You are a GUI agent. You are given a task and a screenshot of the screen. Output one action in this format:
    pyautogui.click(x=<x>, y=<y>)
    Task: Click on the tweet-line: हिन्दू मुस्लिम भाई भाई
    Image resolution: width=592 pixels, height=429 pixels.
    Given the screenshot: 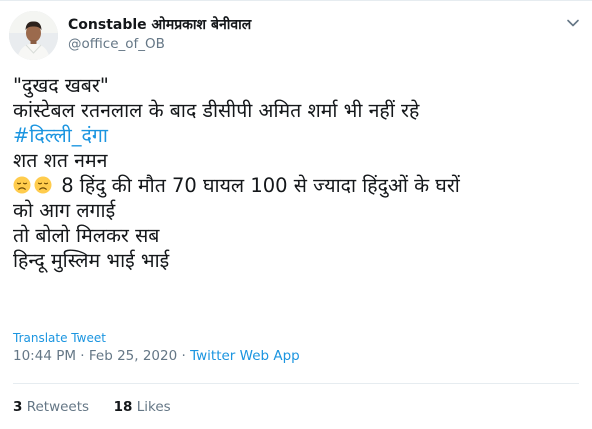 What is the action you would take?
    pyautogui.click(x=91, y=260)
    